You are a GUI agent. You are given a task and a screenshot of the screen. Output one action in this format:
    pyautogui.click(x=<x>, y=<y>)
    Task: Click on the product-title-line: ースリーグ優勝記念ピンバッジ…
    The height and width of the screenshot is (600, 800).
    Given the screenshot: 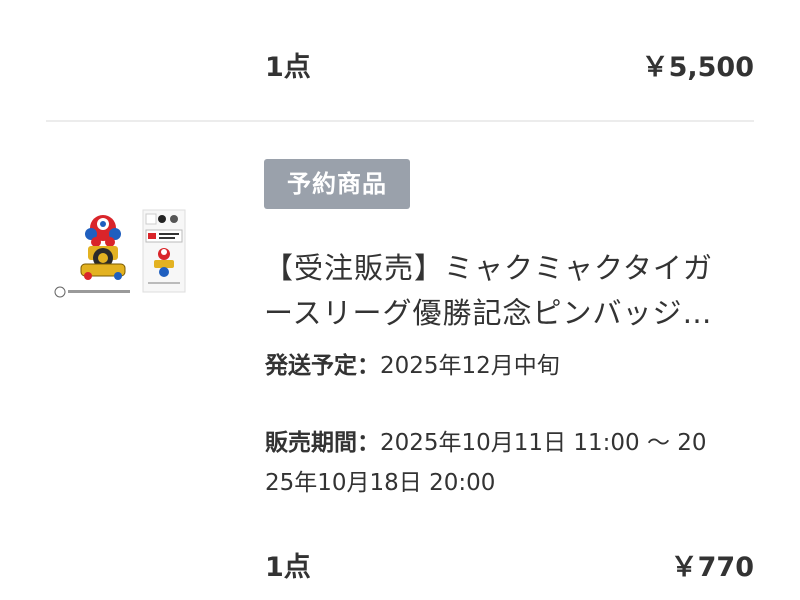 What is the action you would take?
    pyautogui.click(x=488, y=313)
    